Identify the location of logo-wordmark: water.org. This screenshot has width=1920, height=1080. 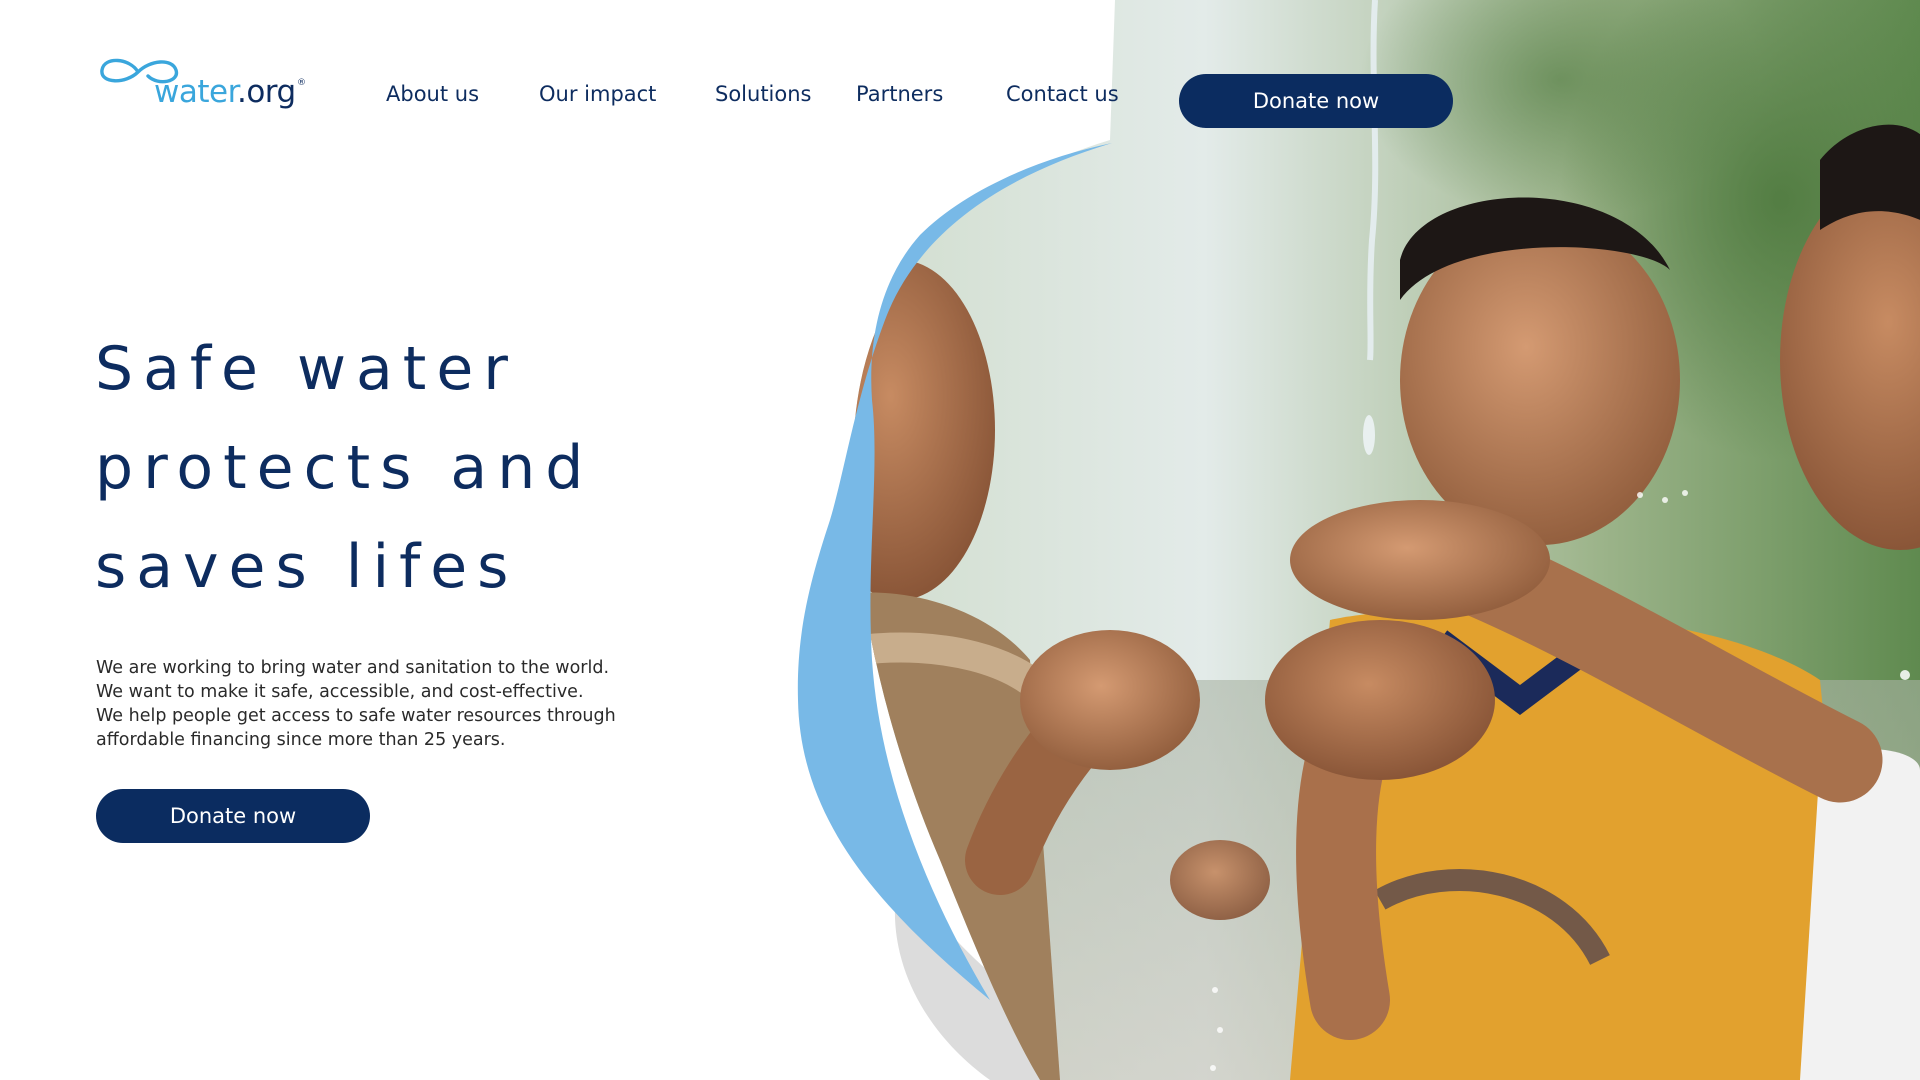
(225, 92).